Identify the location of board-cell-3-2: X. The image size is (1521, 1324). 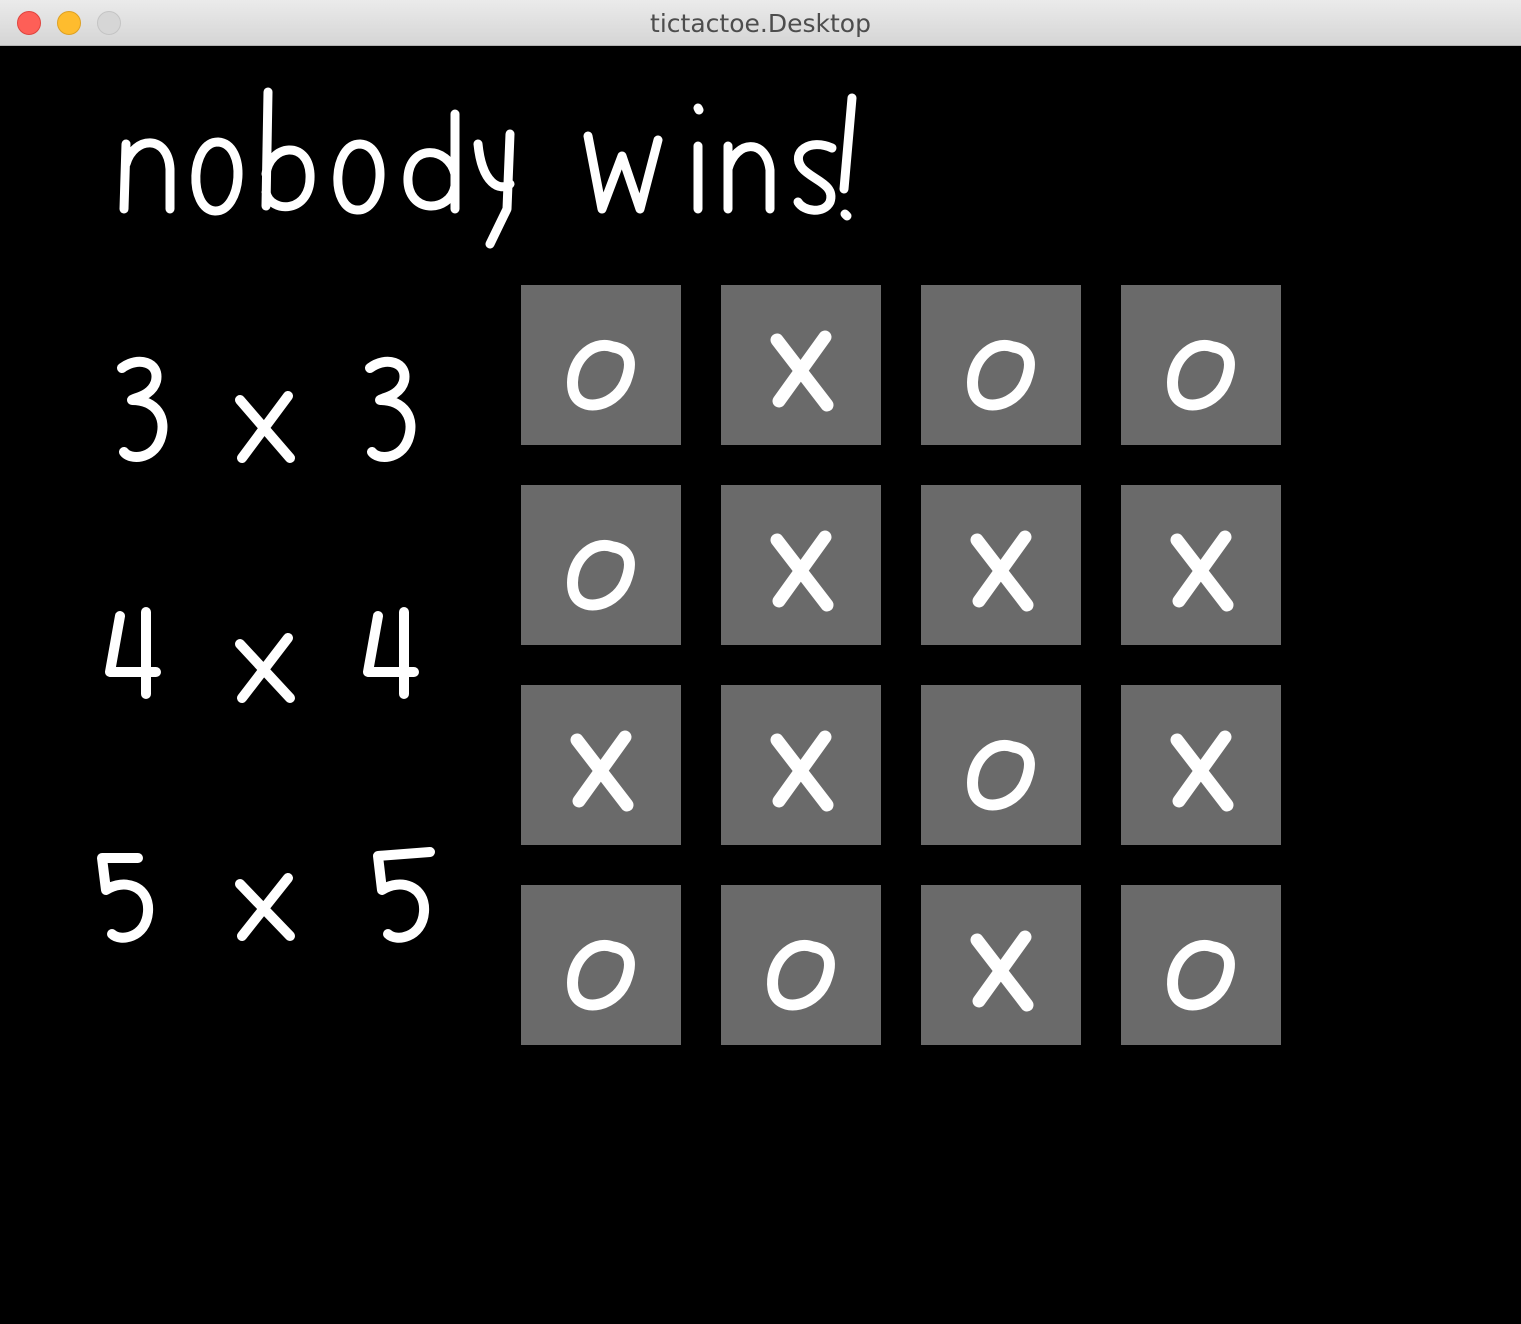
(1001, 965).